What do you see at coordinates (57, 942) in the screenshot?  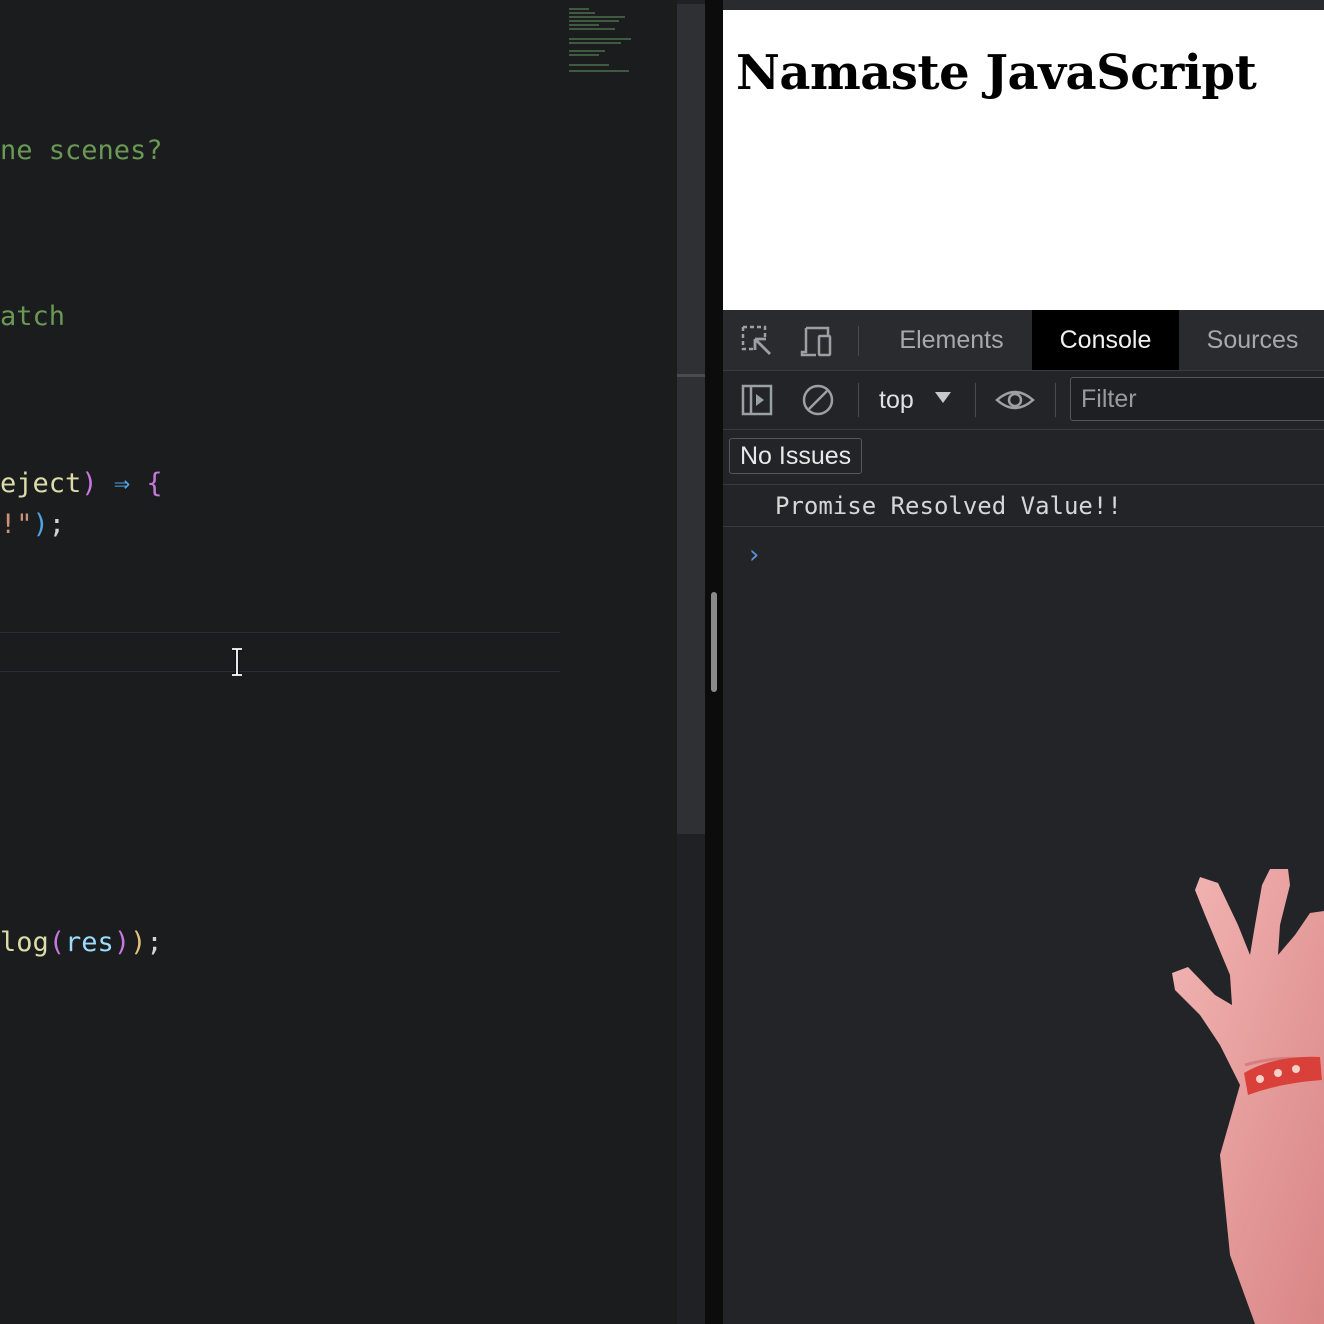 I see `code-token: (` at bounding box center [57, 942].